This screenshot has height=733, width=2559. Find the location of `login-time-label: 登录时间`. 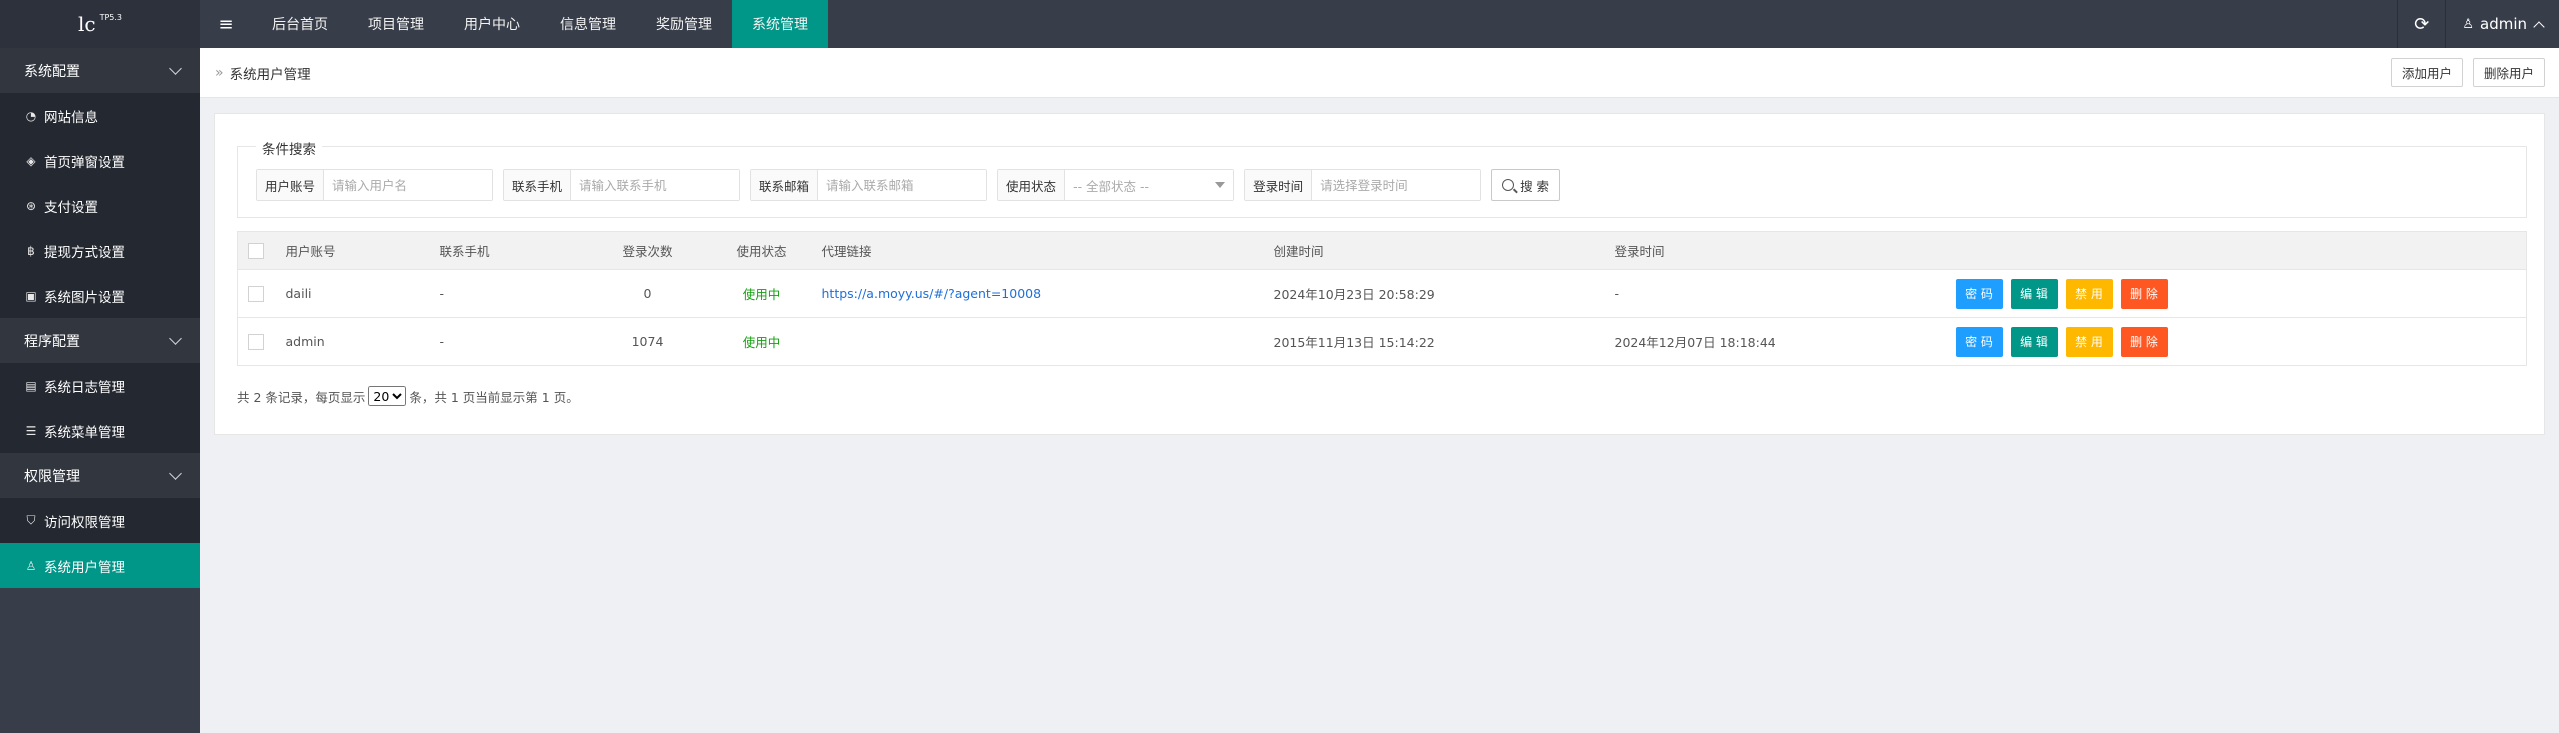

login-time-label: 登录时间 is located at coordinates (1279, 185).